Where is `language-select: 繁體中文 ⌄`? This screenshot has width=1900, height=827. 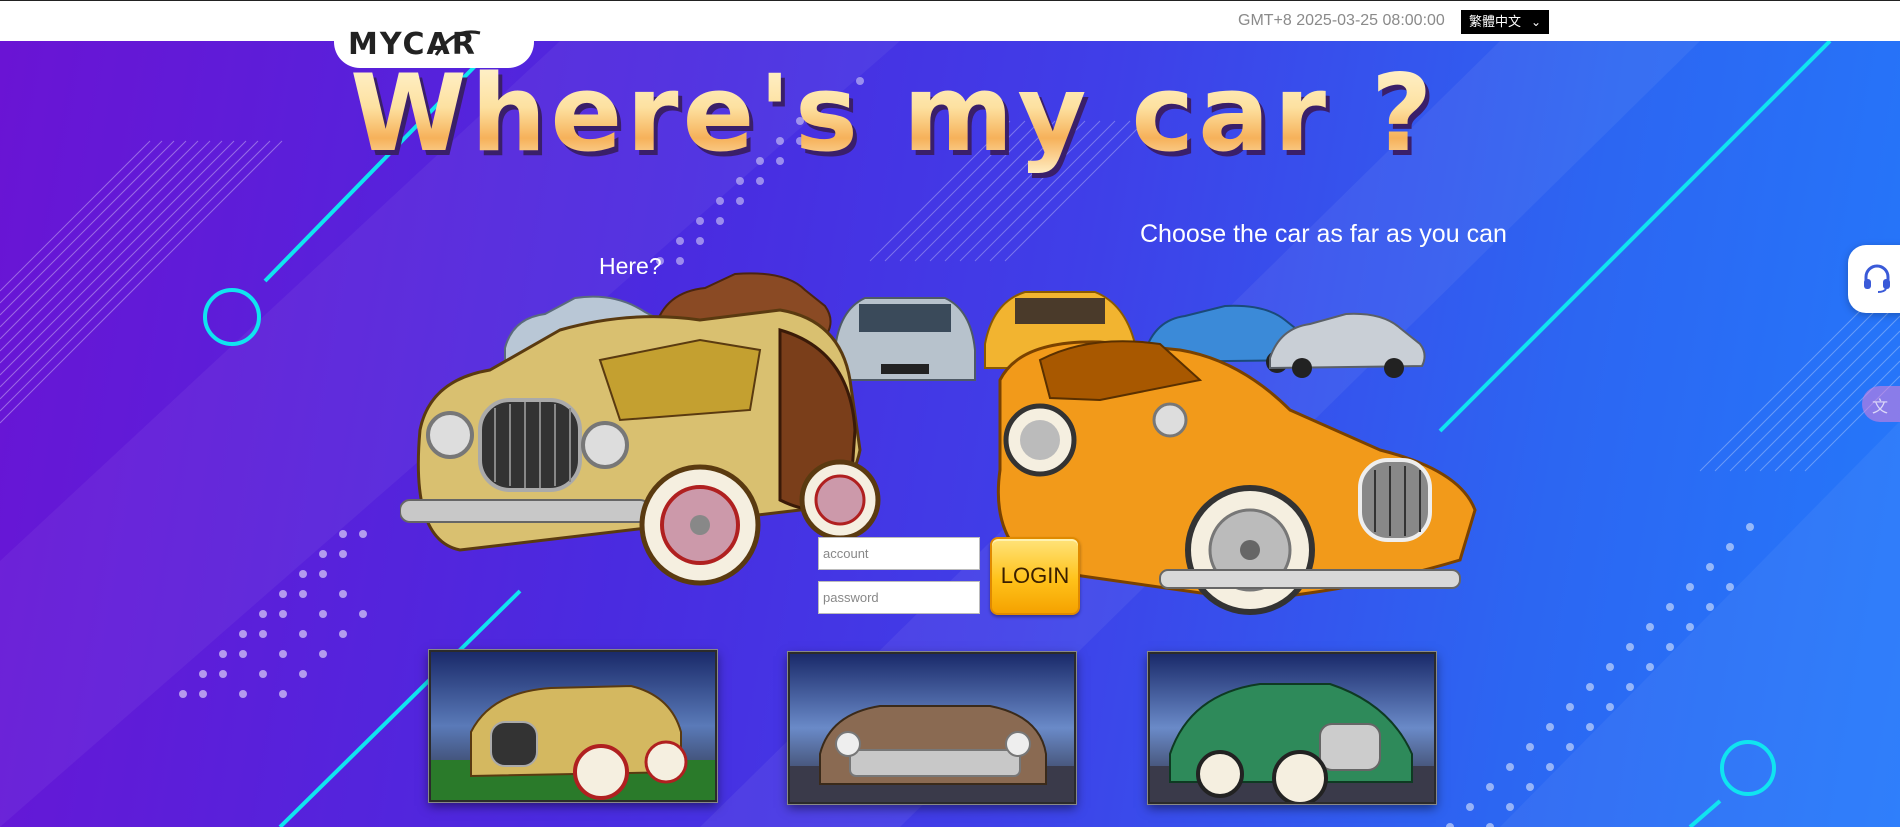 language-select: 繁體中文 ⌄ is located at coordinates (1505, 22).